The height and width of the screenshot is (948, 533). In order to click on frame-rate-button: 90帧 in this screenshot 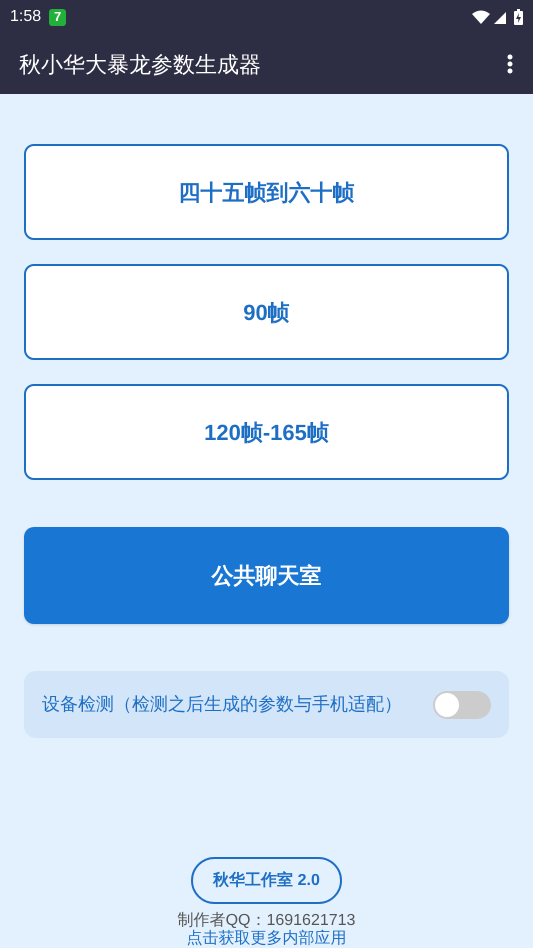, I will do `click(266, 312)`.